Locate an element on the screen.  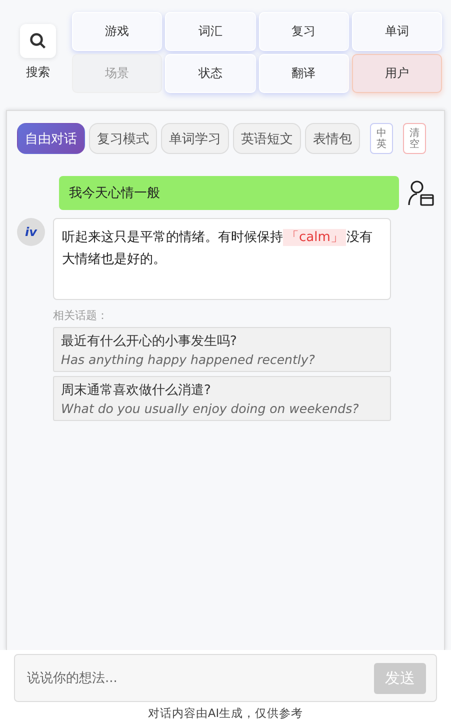
search-button is located at coordinates (38, 41).